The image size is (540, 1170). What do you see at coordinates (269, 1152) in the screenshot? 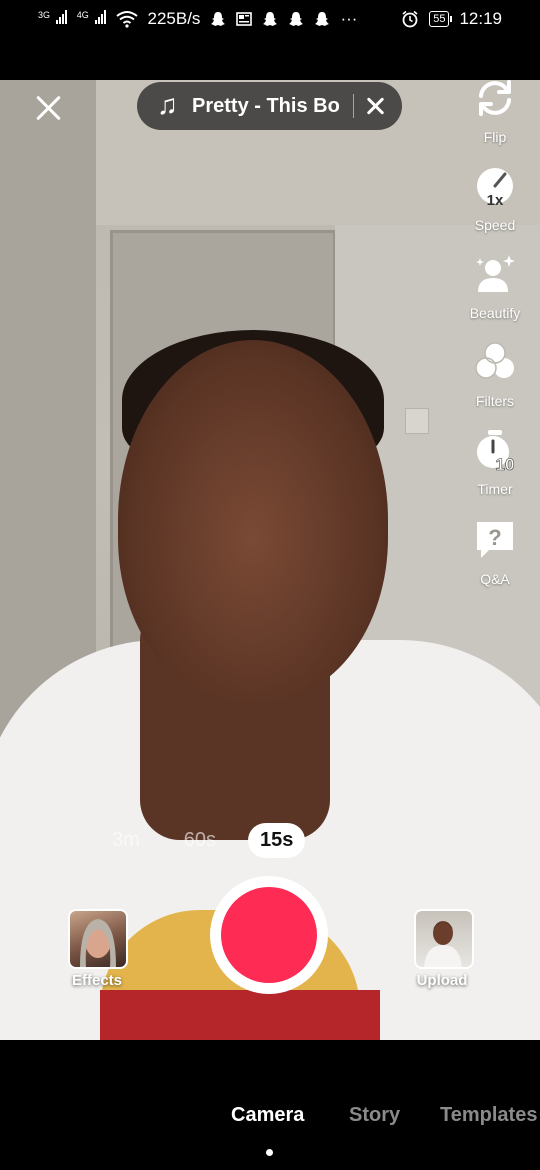
I see `active-tab-indicator` at bounding box center [269, 1152].